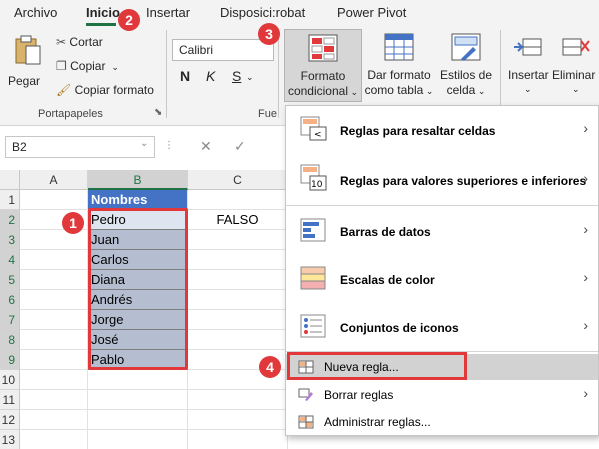 This screenshot has width=599, height=449. What do you see at coordinates (10, 420) in the screenshot?
I see `row-header: 12` at bounding box center [10, 420].